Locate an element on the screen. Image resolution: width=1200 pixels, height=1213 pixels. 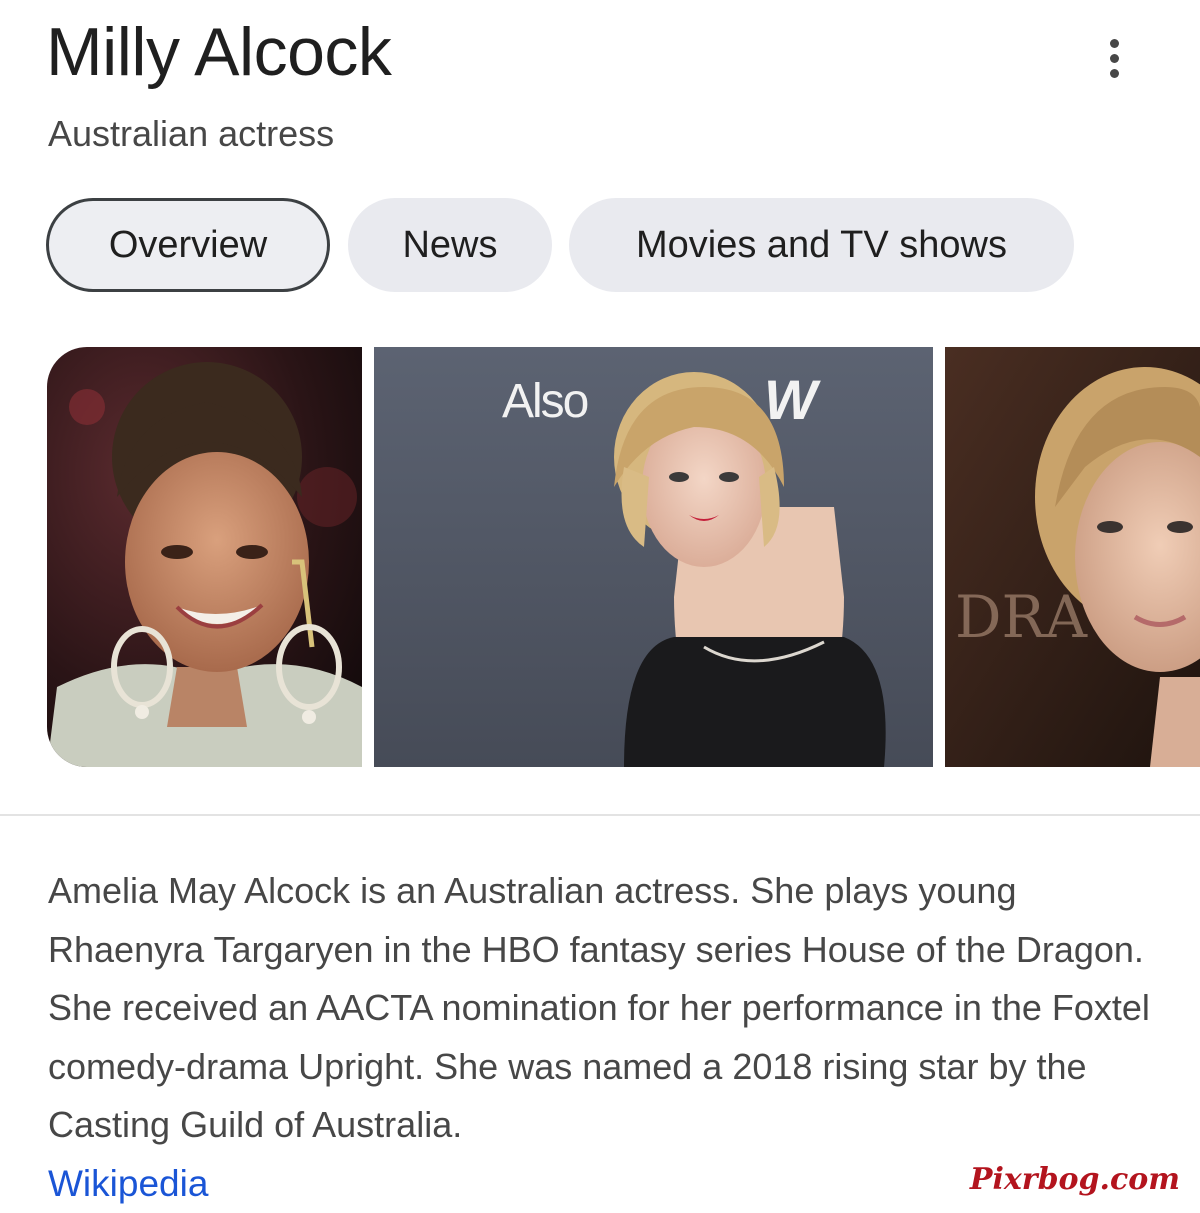
watermark: Pixrbog.com is located at coordinates (1074, 1179).